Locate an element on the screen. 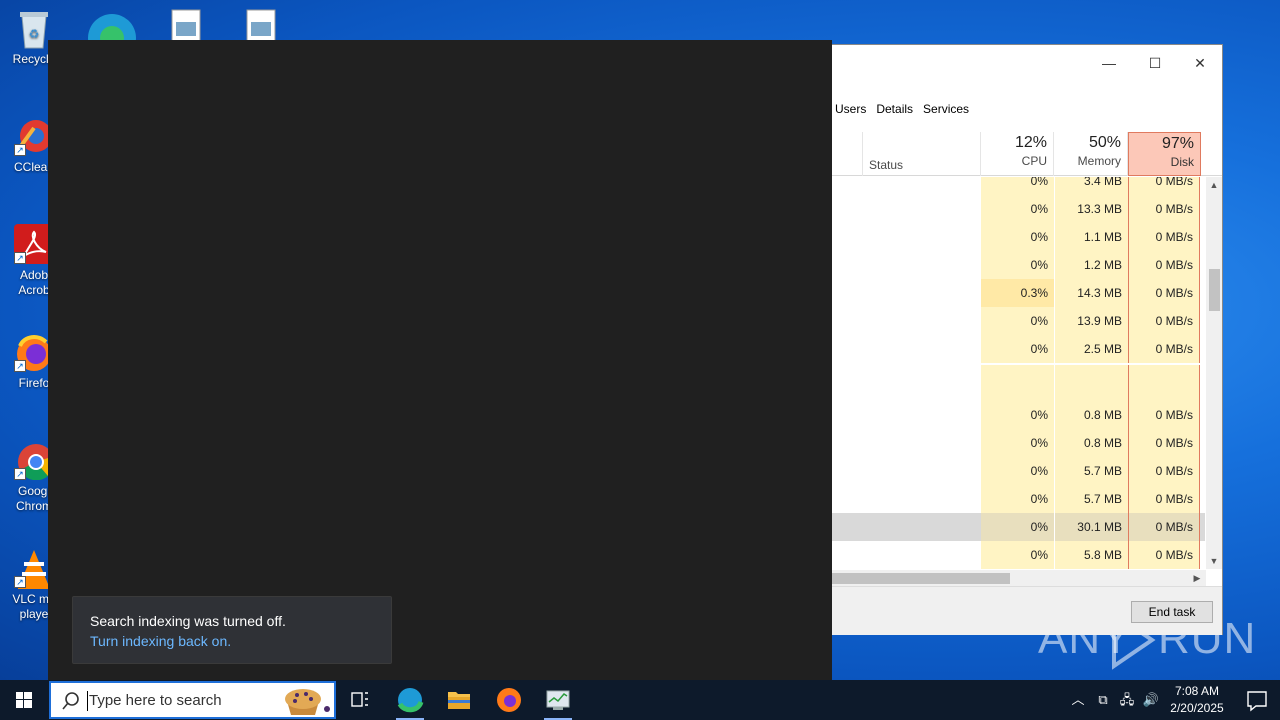 The width and height of the screenshot is (1280, 720). table-row: 0% 1.1 MB 0 MB/s is located at coordinates (1017, 237).